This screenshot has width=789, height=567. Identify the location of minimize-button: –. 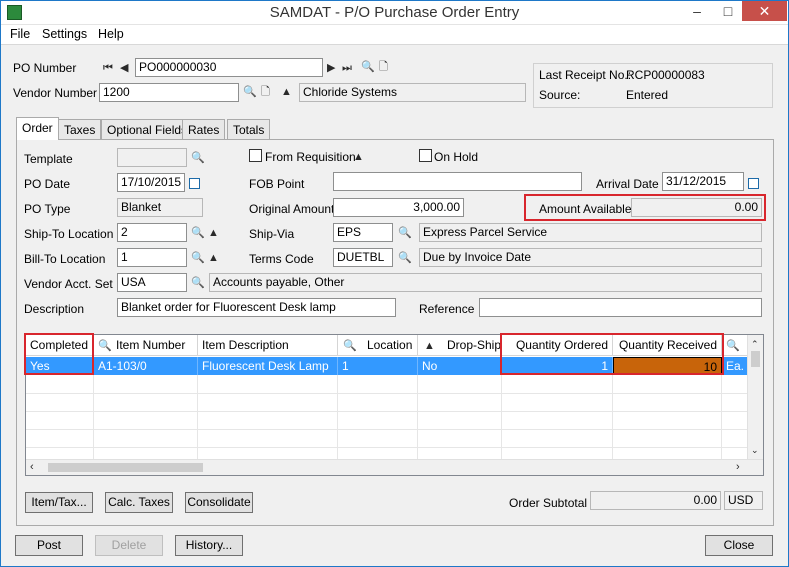
(697, 11).